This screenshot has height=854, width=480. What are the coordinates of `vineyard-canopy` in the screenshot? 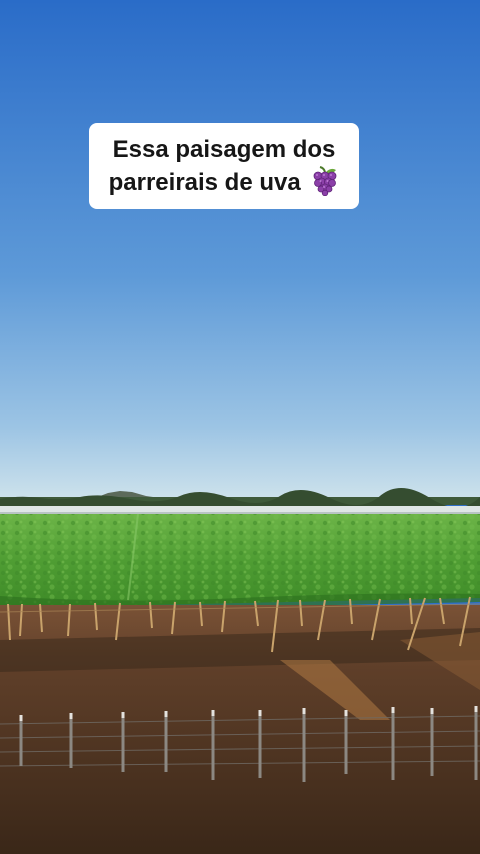 It's located at (240, 562).